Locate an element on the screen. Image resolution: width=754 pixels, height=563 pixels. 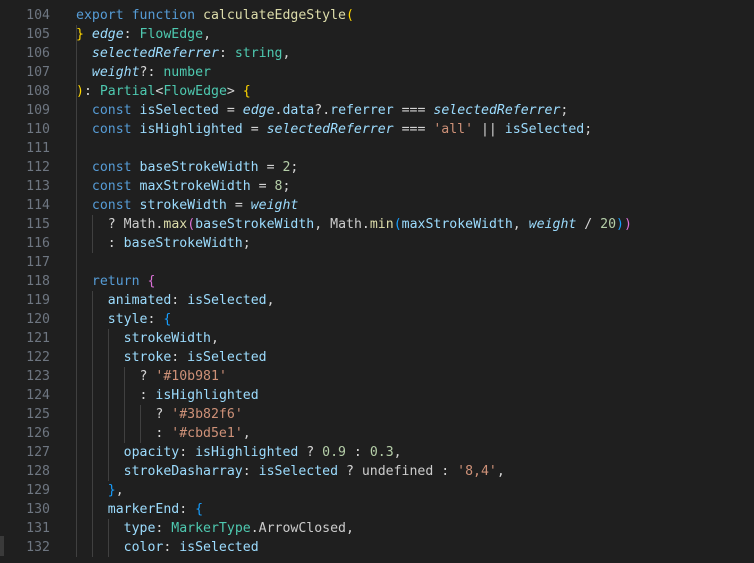
code-token: strokeWidth is located at coordinates (167, 338).